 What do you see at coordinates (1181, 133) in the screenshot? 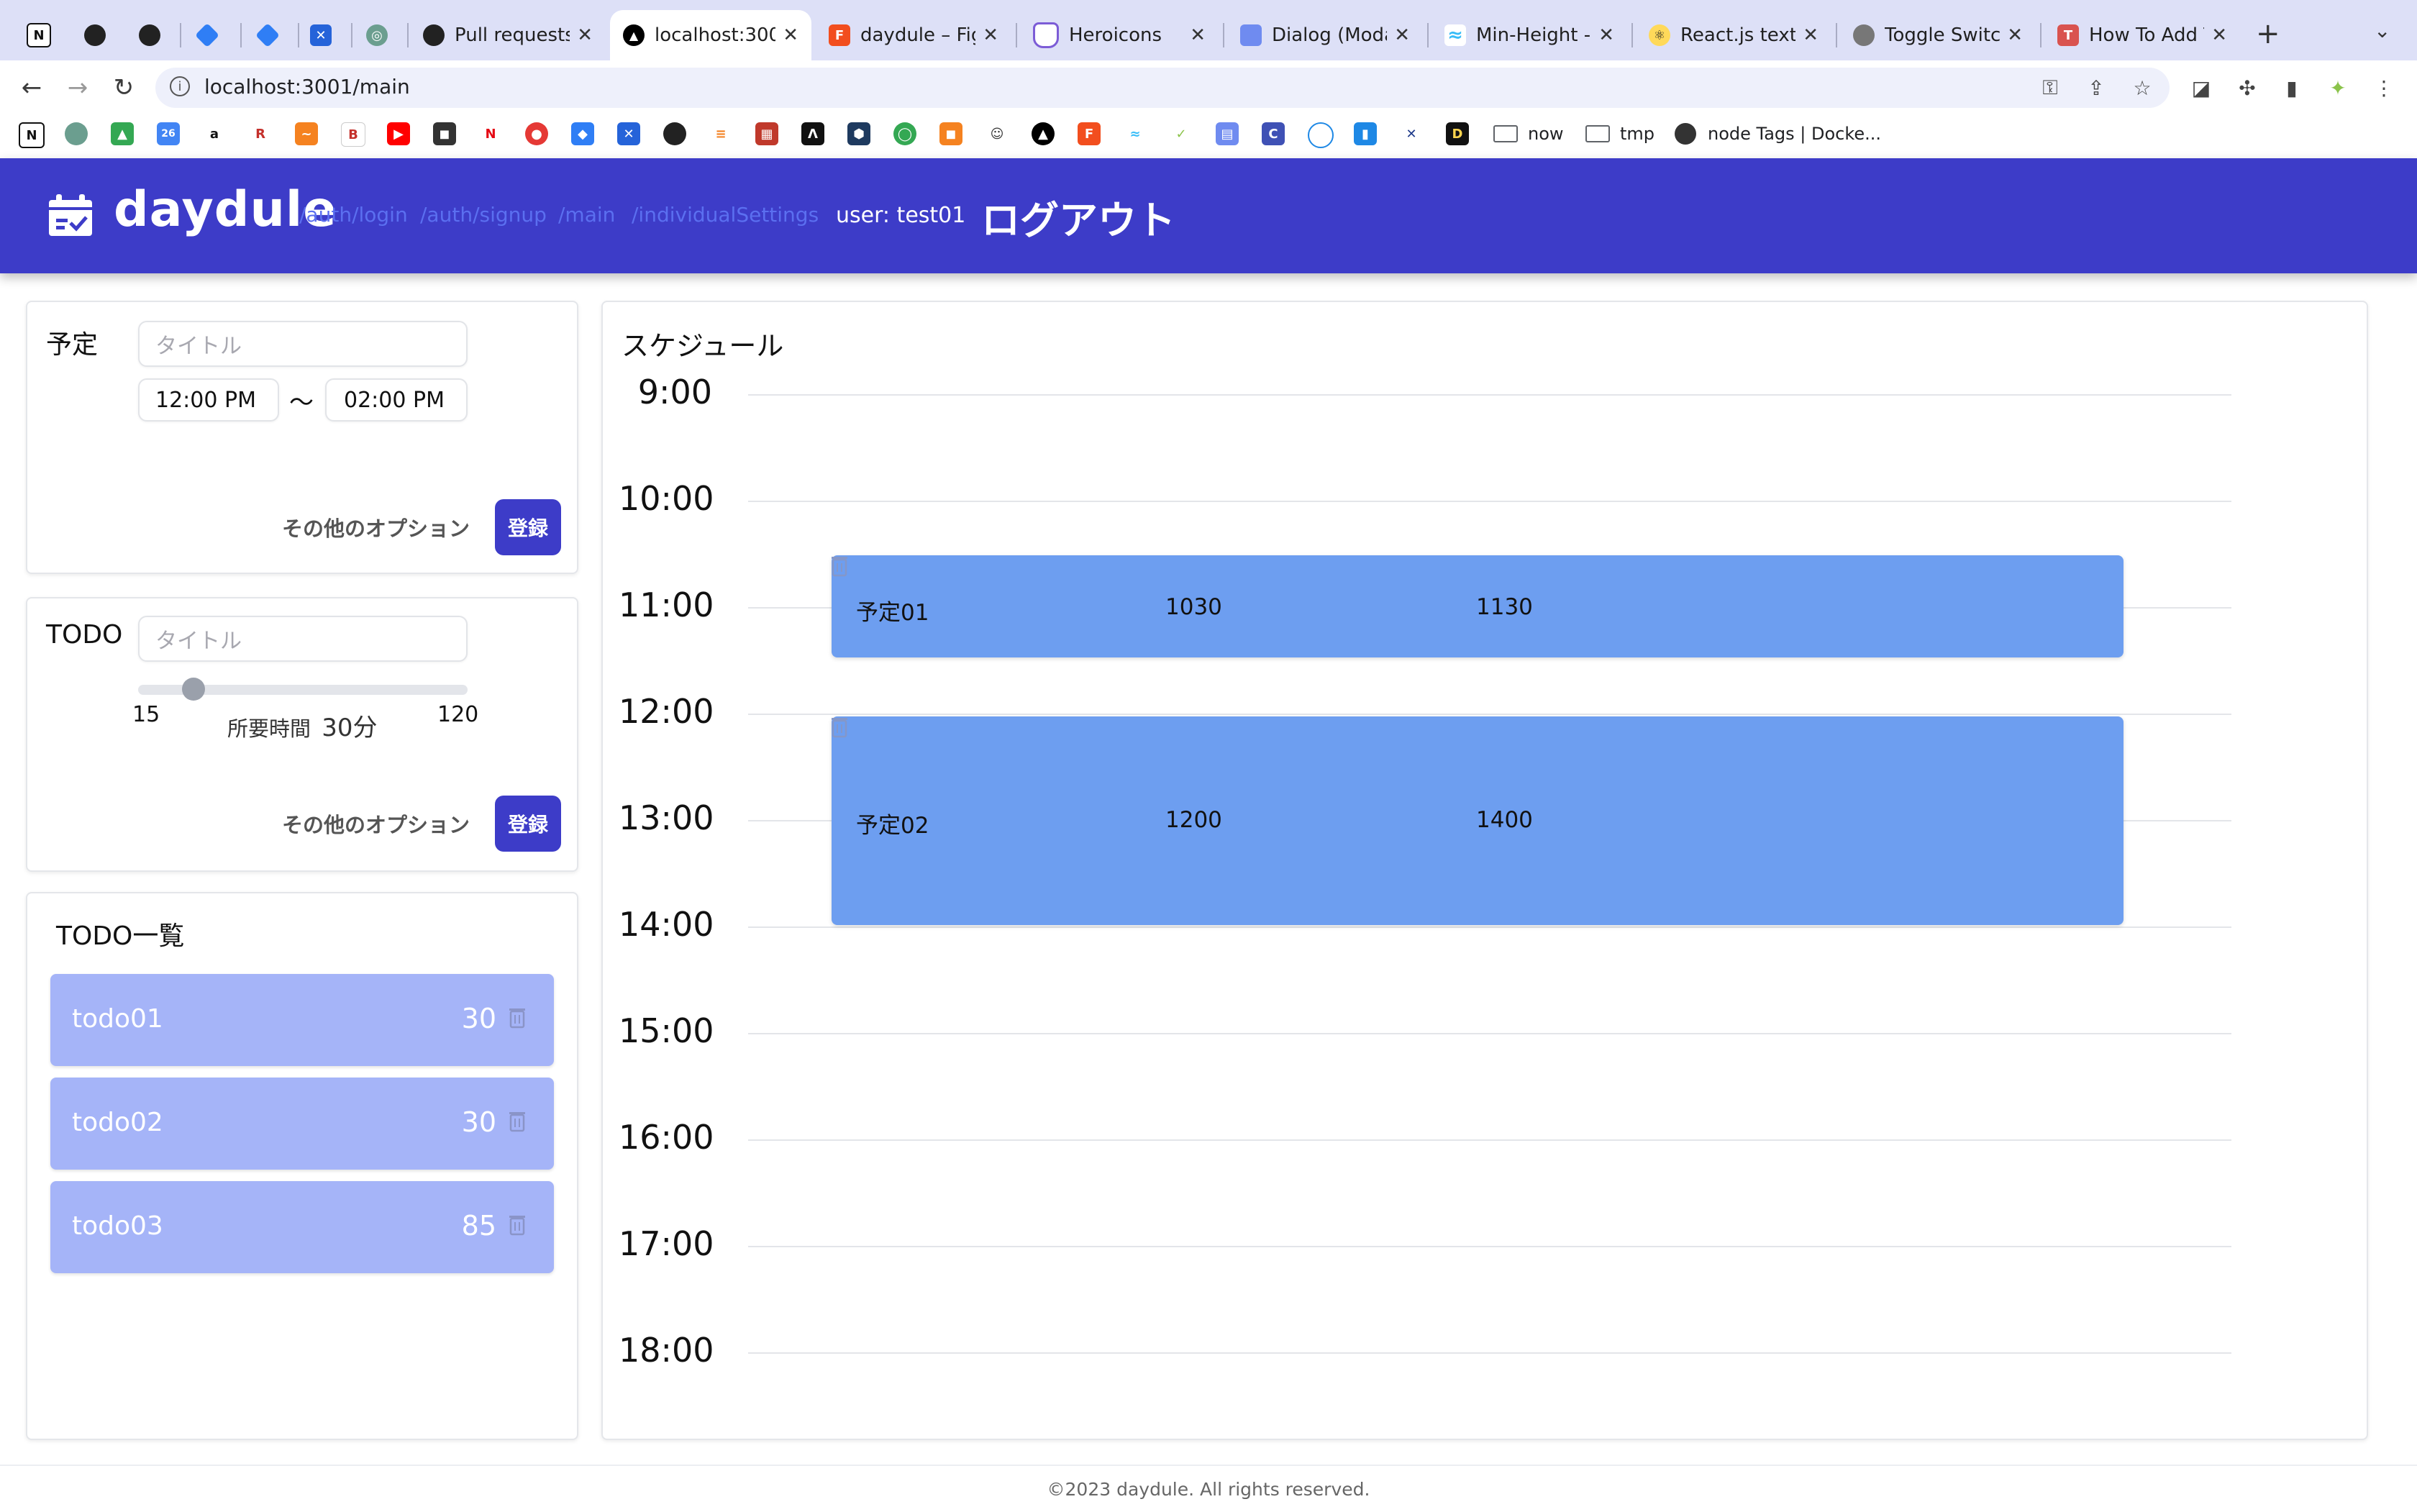
I see `bookmark-bird-icon: ✓` at bounding box center [1181, 133].